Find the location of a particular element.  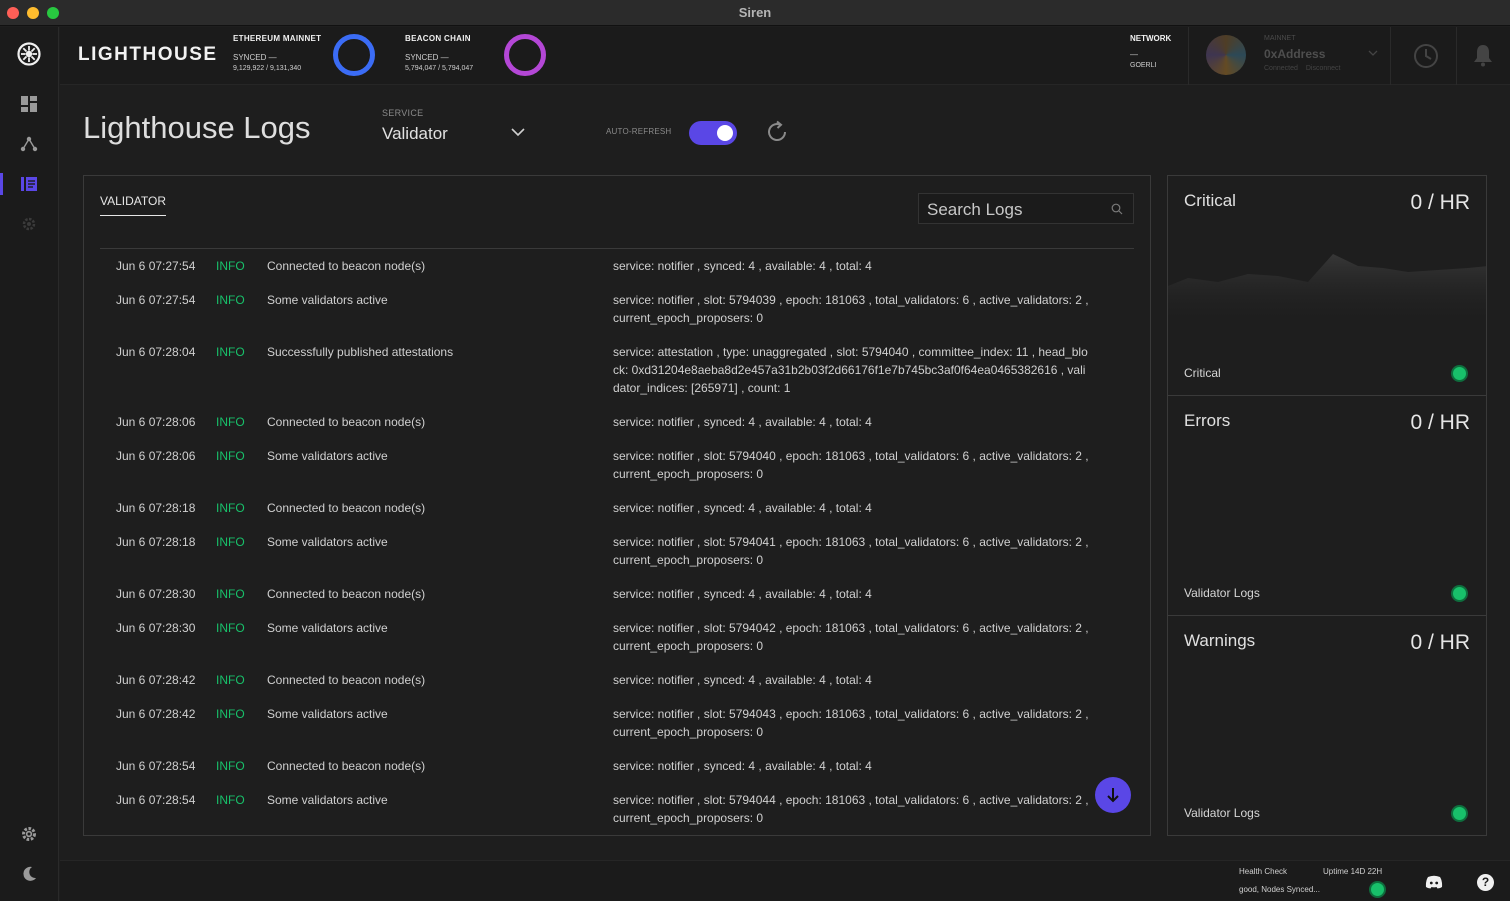

network-dash: — is located at coordinates (1134, 54).